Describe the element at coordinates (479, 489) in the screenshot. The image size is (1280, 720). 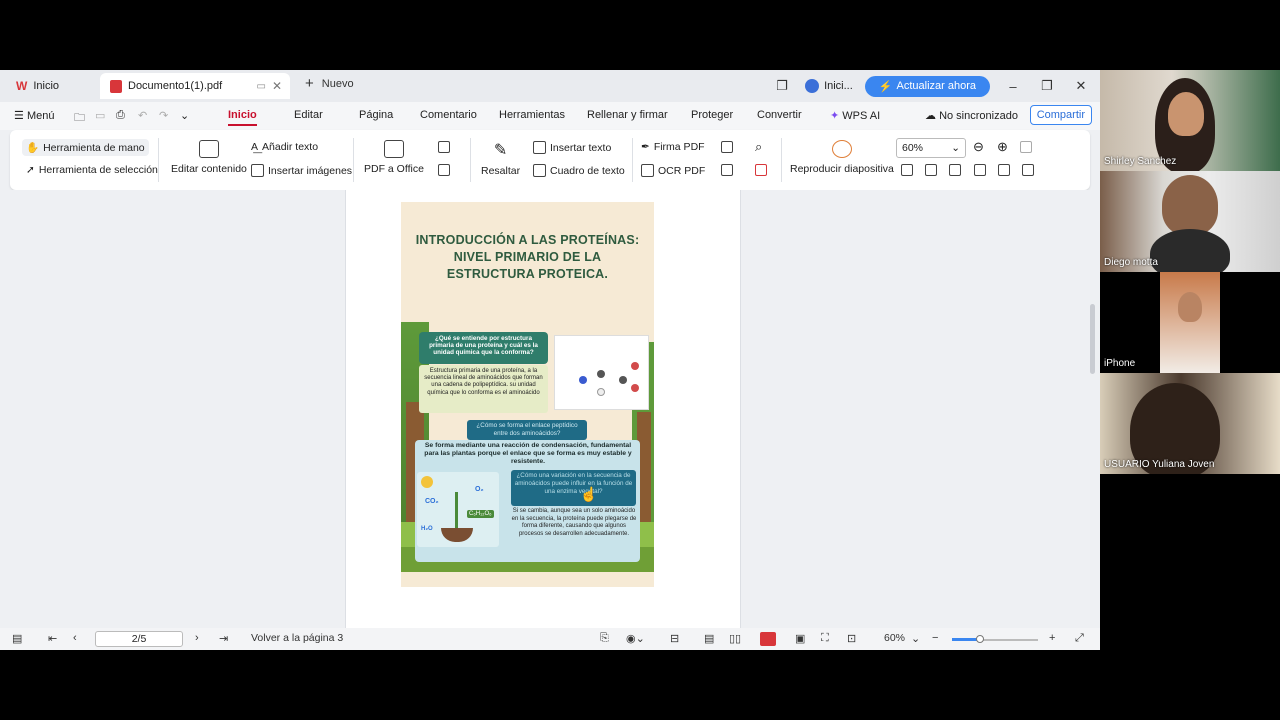
I see `o2-label: O₂` at that location.